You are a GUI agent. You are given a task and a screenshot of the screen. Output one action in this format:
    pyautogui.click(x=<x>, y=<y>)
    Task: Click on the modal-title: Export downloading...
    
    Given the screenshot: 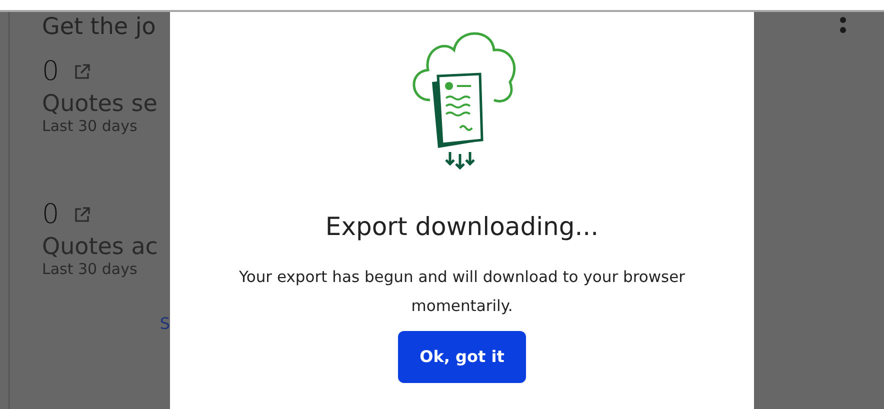 What is the action you would take?
    pyautogui.click(x=462, y=226)
    